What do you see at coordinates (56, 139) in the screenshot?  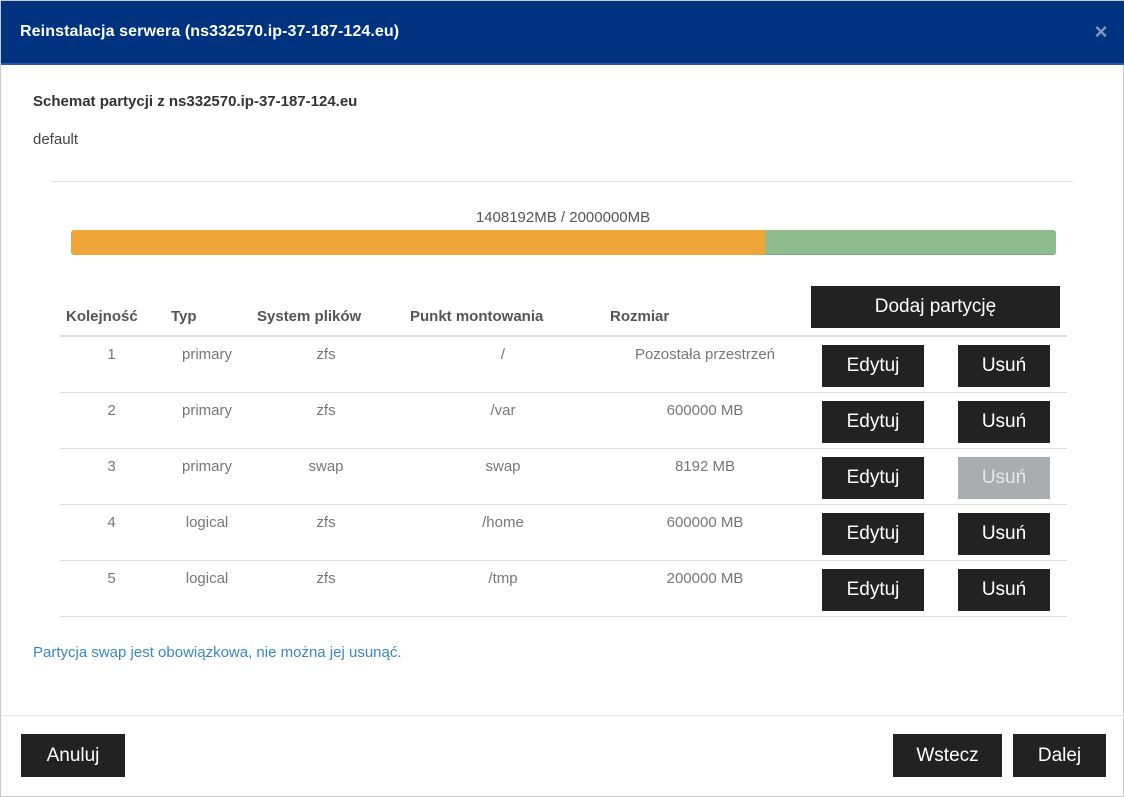 I see `partition-scheme-name: default` at bounding box center [56, 139].